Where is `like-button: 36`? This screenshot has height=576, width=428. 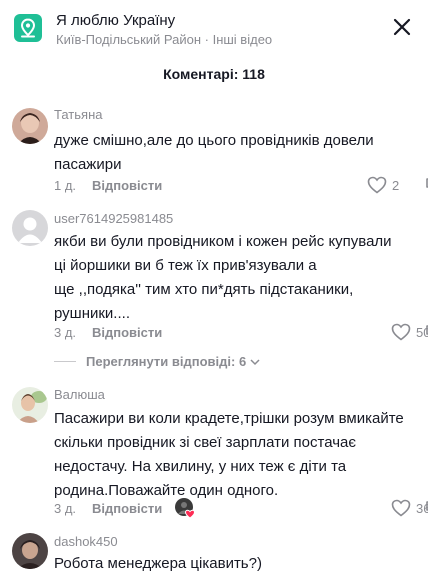 like-button: 36 is located at coordinates (409, 508).